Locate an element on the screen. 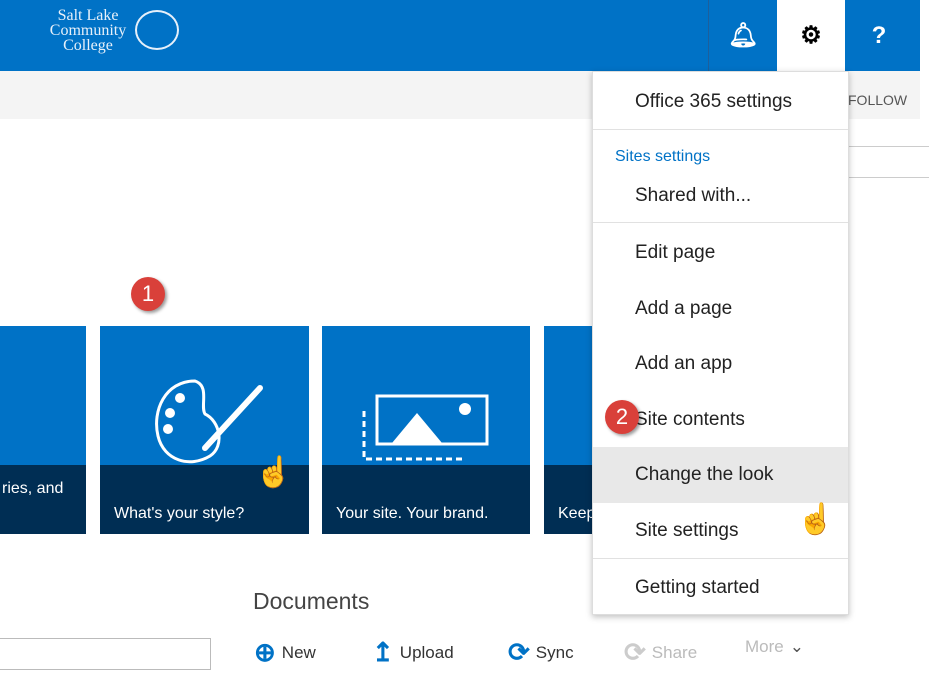 This screenshot has width=946, height=680. notifications-button: 🔔︎ is located at coordinates (743, 35).